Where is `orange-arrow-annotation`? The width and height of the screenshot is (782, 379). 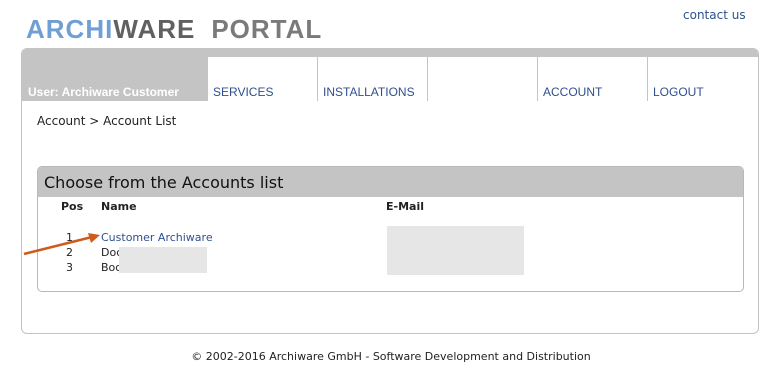 orange-arrow-annotation is located at coordinates (61, 244).